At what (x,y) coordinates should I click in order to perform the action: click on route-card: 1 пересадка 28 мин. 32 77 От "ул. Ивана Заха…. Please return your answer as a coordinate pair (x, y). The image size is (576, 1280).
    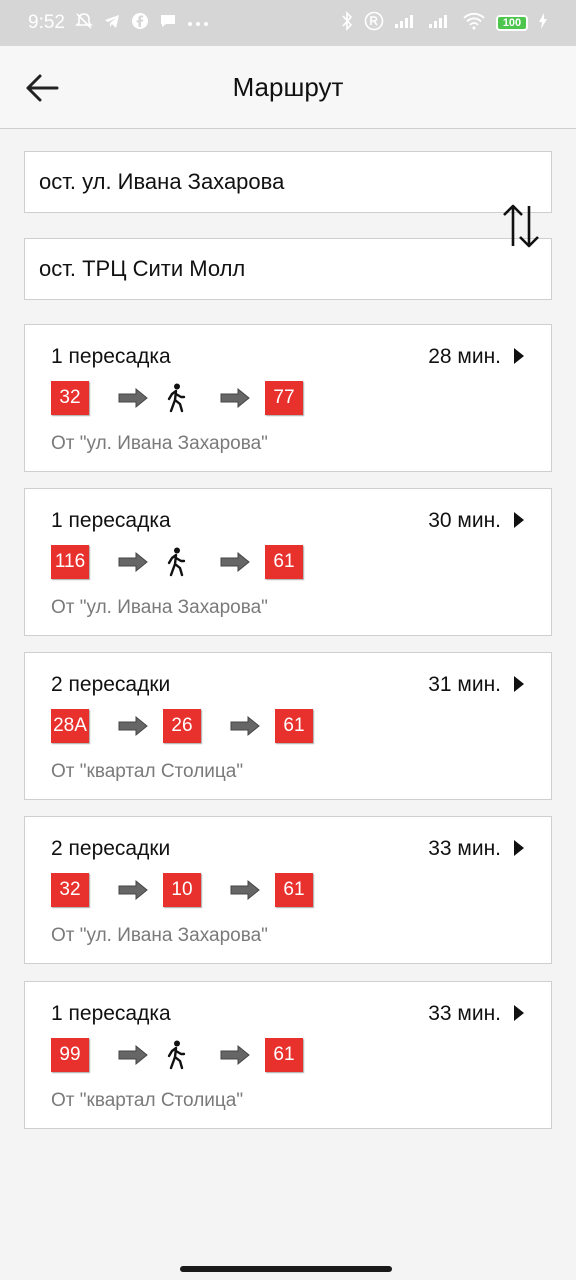
    Looking at the image, I should click on (288, 398).